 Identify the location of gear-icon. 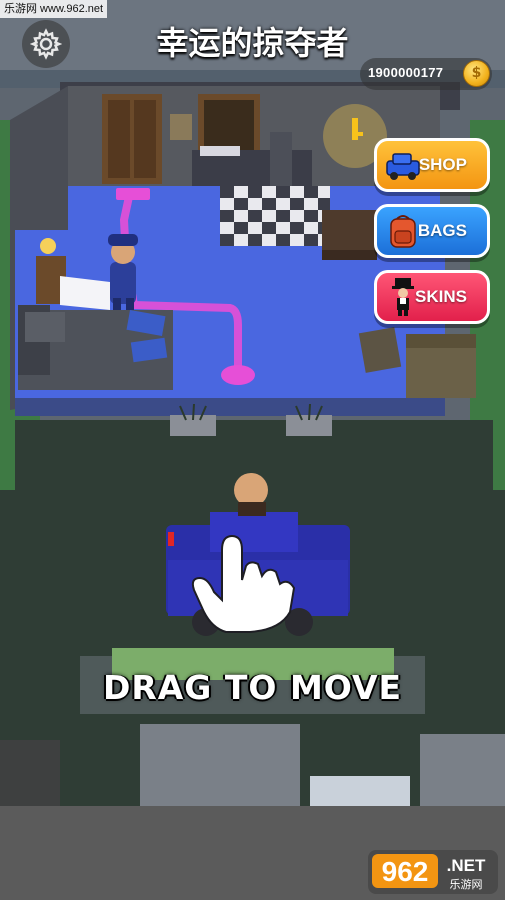
(46, 44).